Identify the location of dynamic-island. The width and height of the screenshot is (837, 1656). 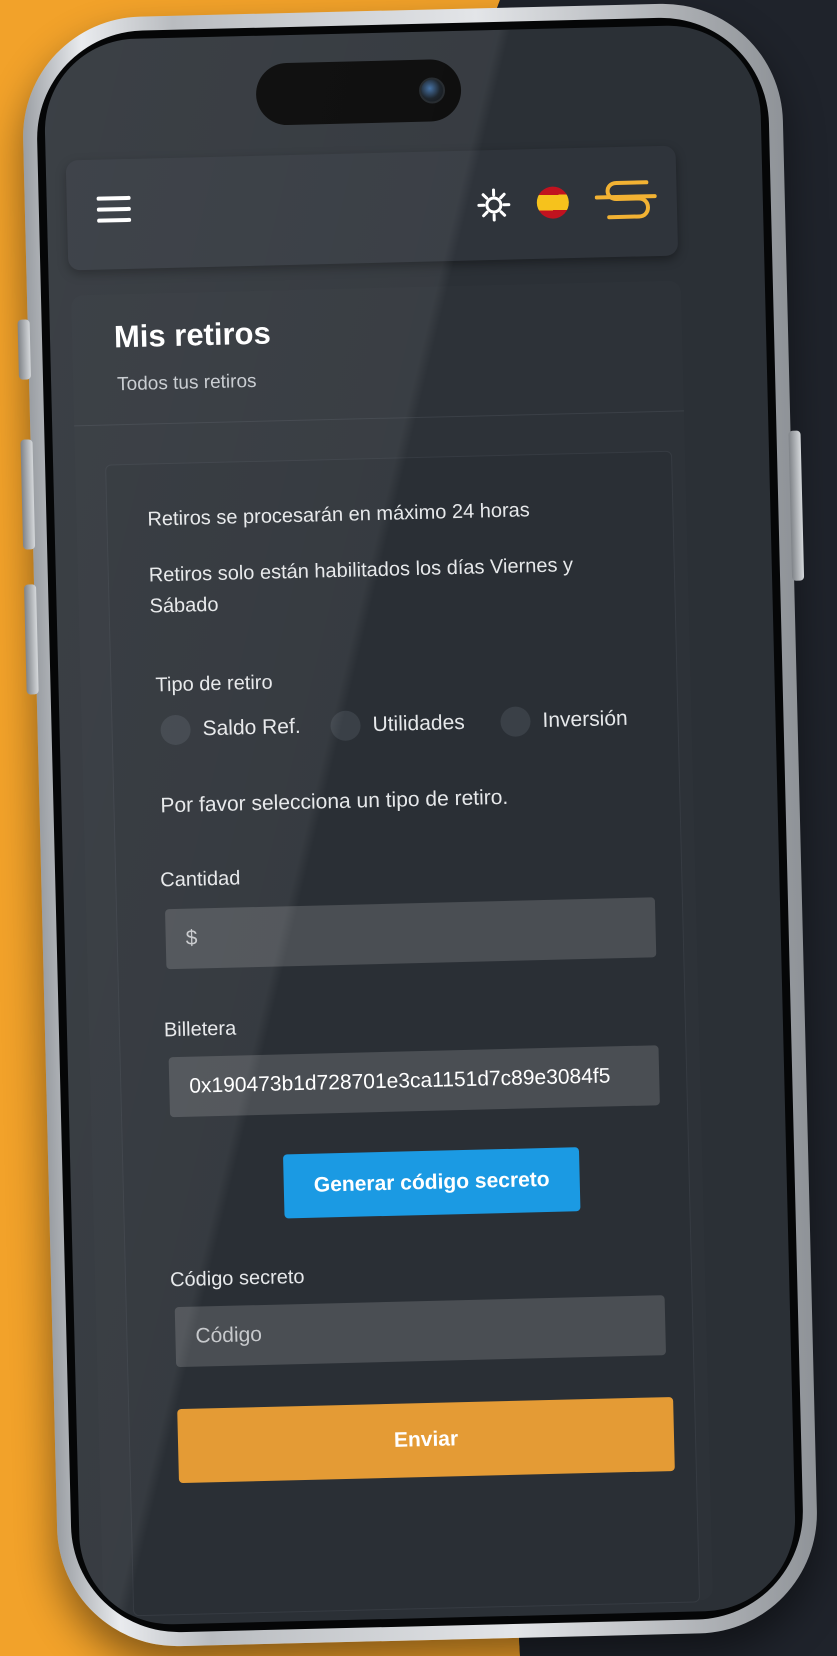
(358, 92).